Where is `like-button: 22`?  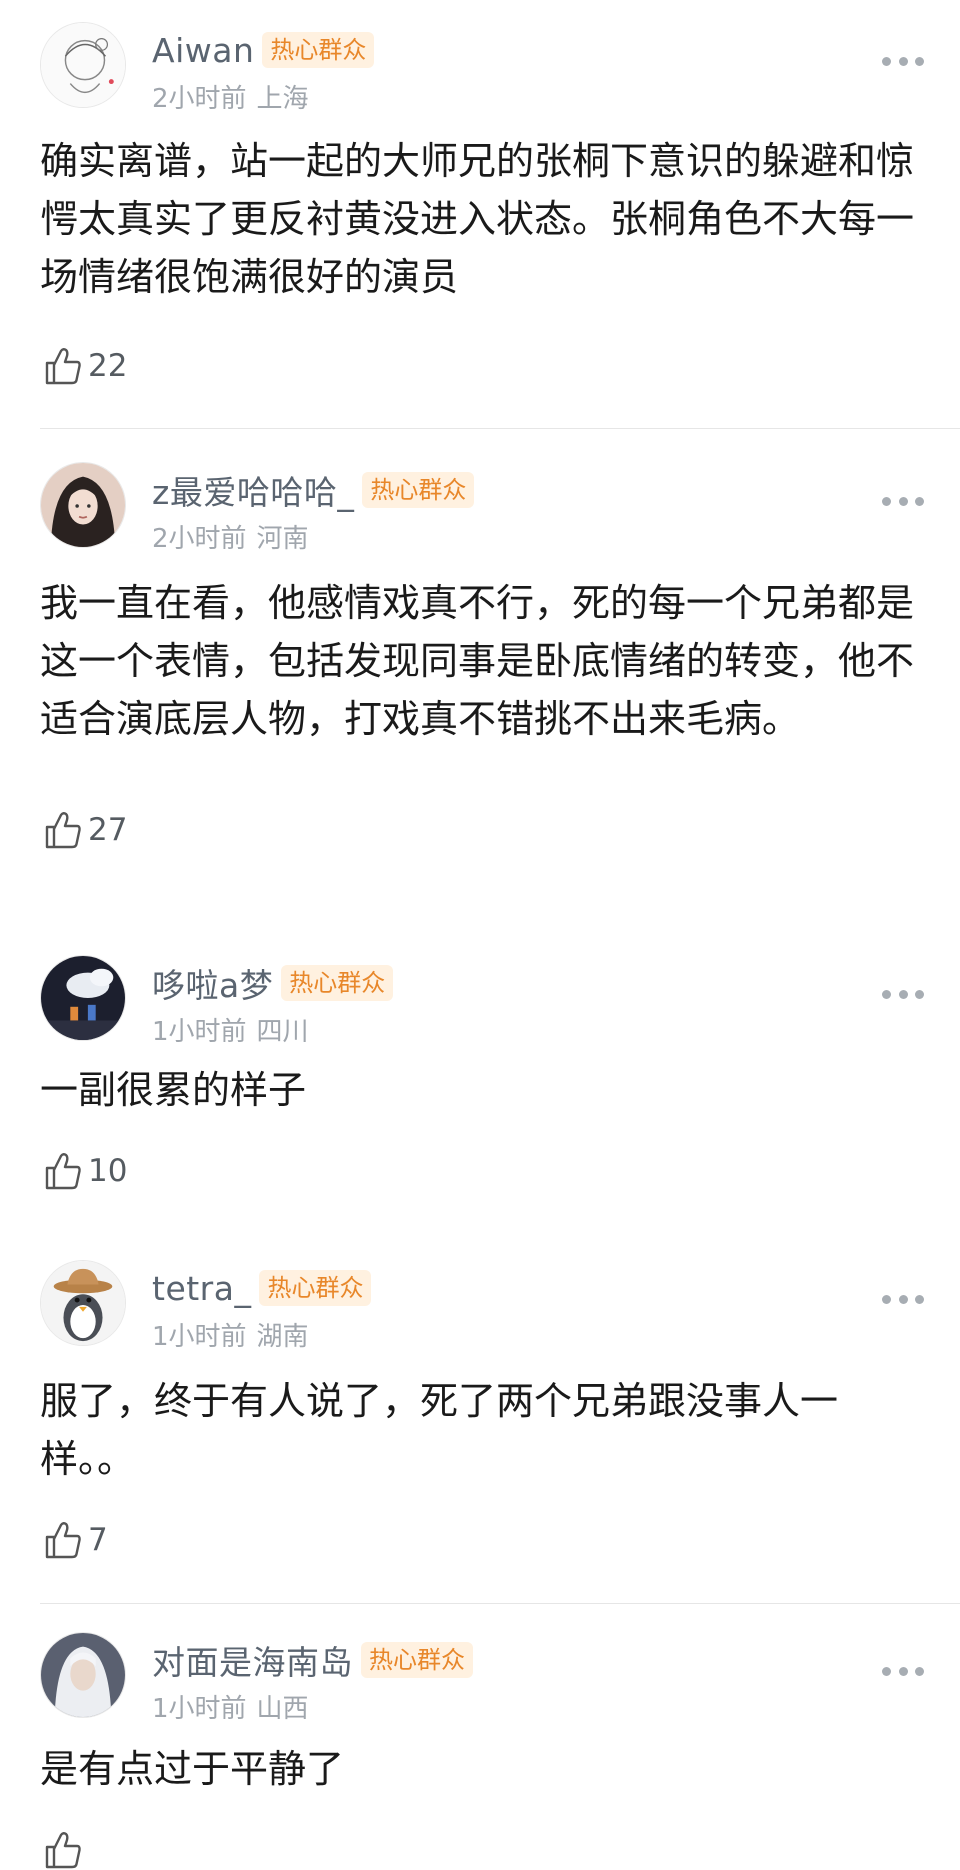 like-button: 22 is located at coordinates (85, 366).